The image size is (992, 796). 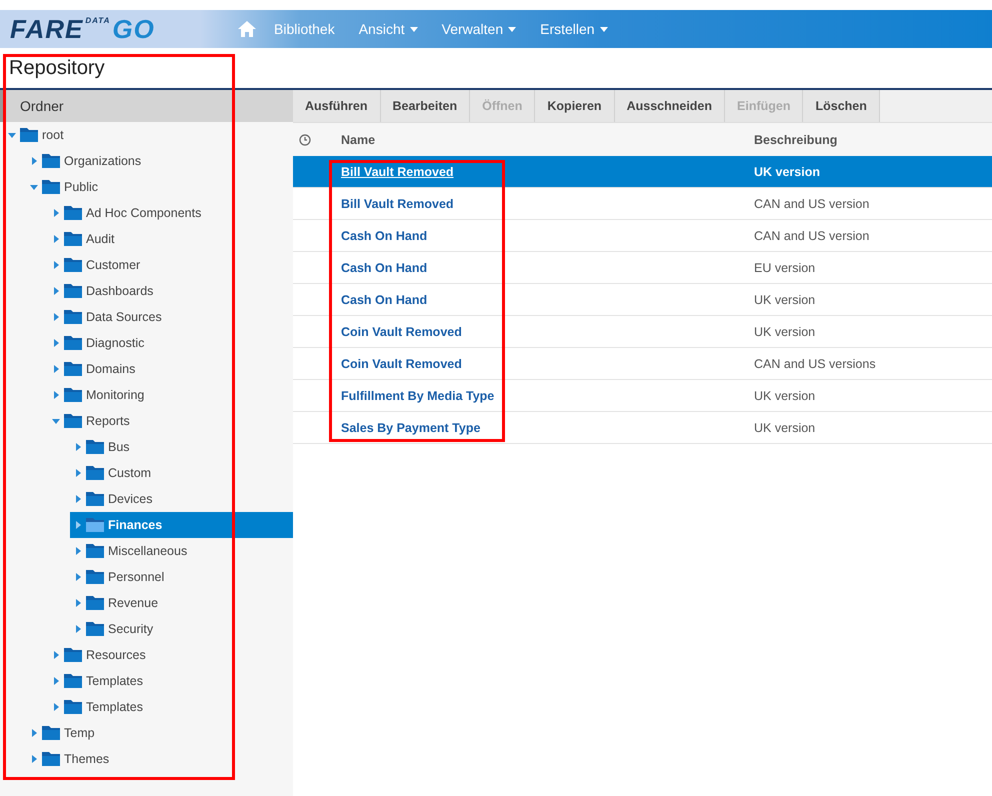 What do you see at coordinates (181, 525) in the screenshot?
I see `tree-item: Finances` at bounding box center [181, 525].